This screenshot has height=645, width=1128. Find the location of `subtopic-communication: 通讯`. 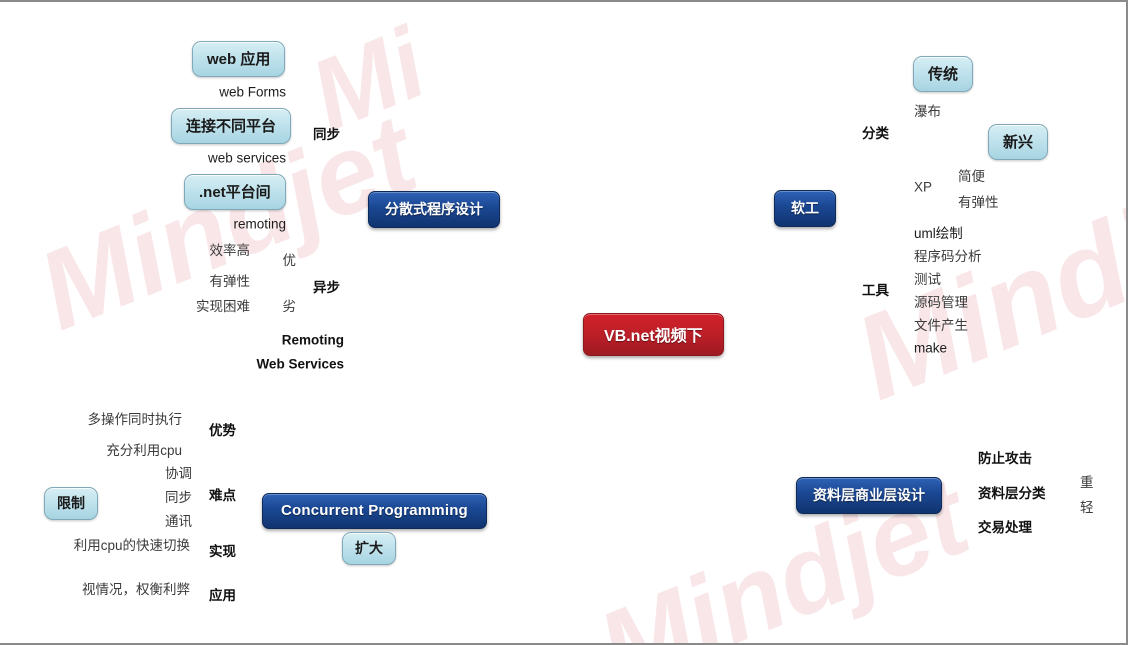

subtopic-communication: 通讯 is located at coordinates (178, 520).